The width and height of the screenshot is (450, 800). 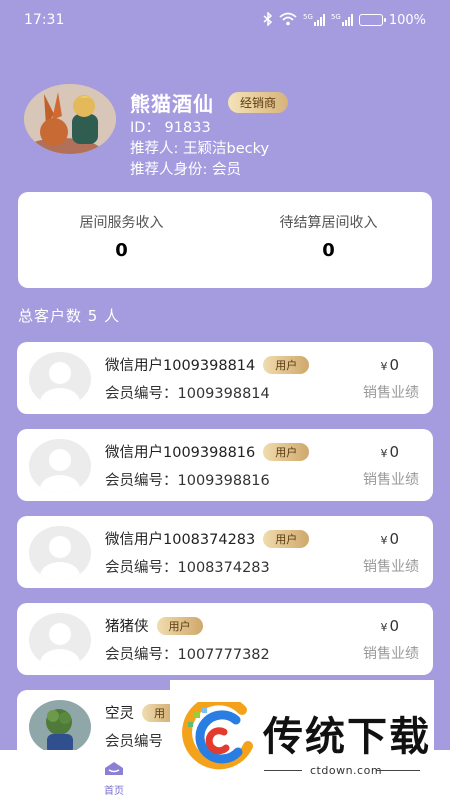 I want to click on customer-name-row: 微信用户1008374283 用户, so click(x=207, y=538).